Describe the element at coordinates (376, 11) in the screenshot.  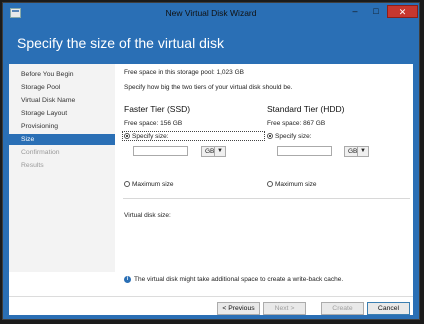
I see `maximize-button: □` at that location.